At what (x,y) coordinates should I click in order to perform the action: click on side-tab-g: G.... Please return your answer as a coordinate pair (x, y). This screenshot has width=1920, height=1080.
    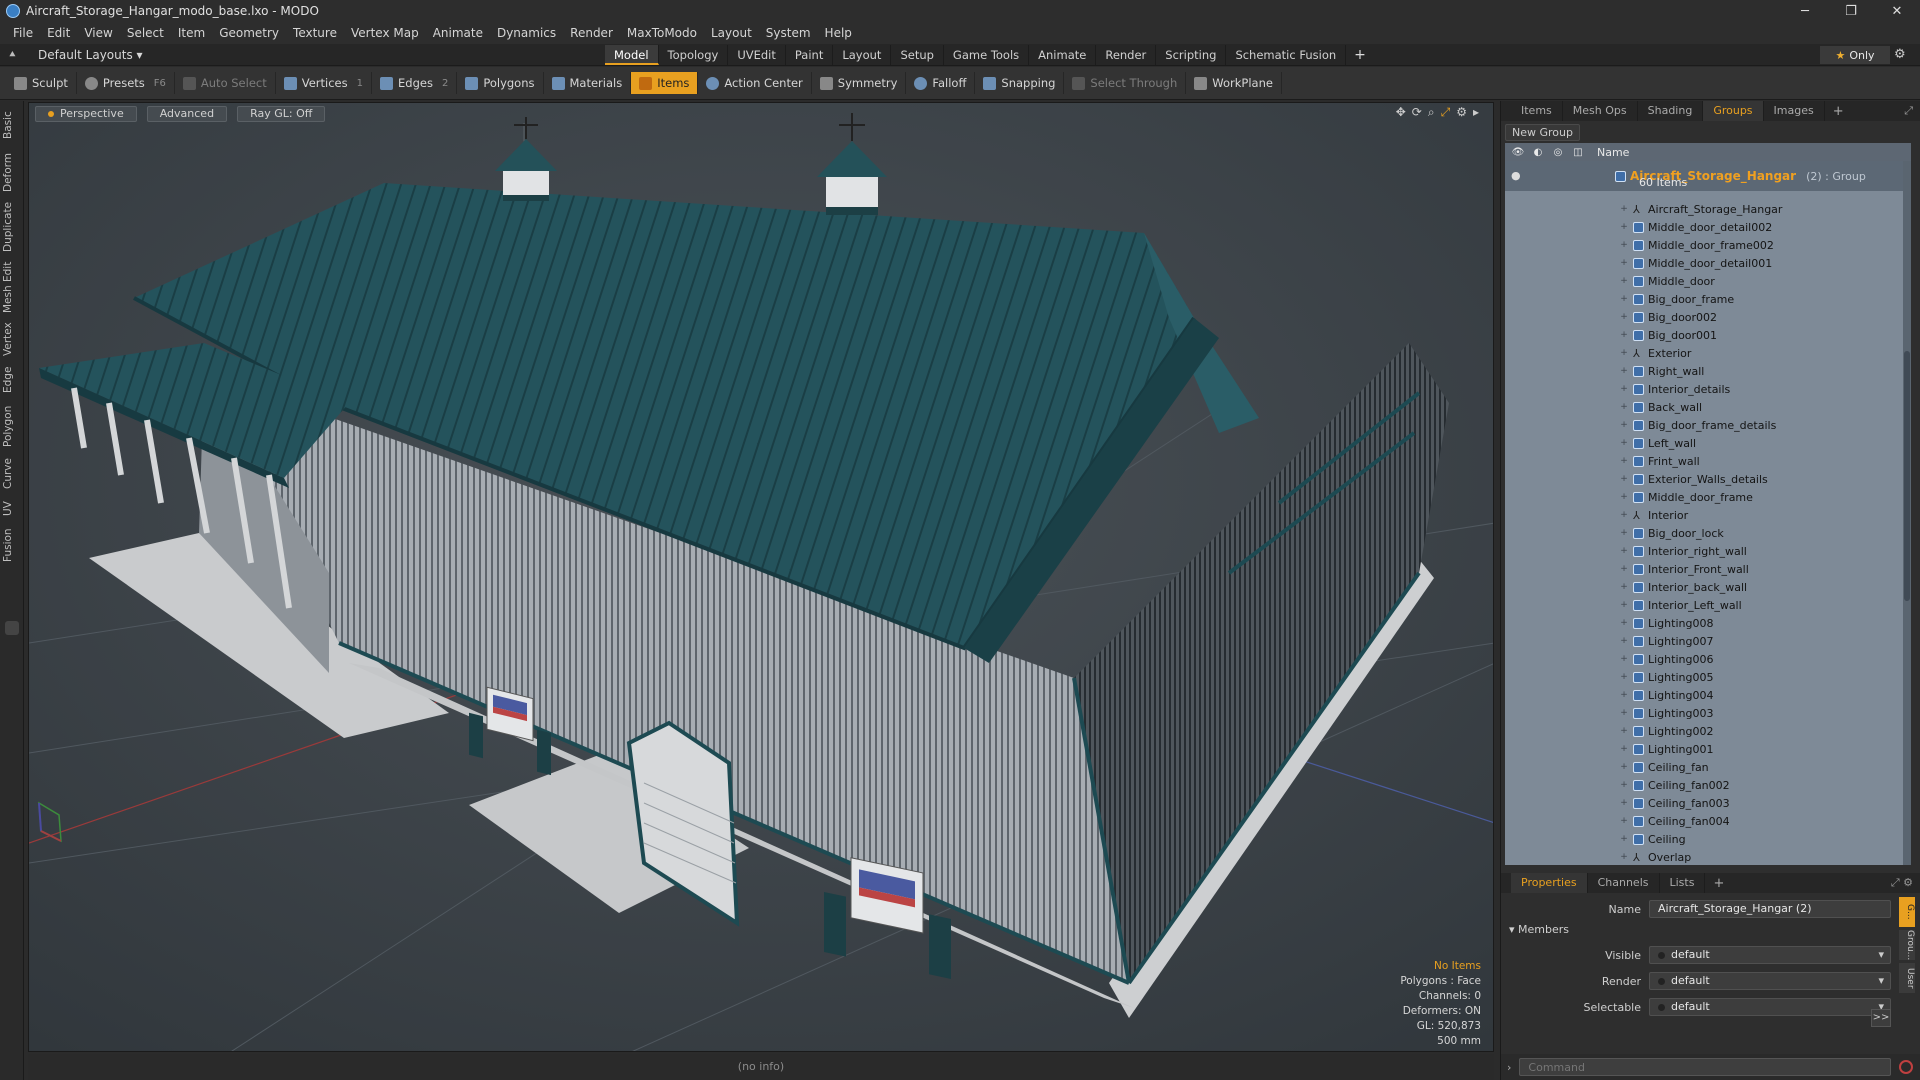
    Looking at the image, I should click on (1907, 912).